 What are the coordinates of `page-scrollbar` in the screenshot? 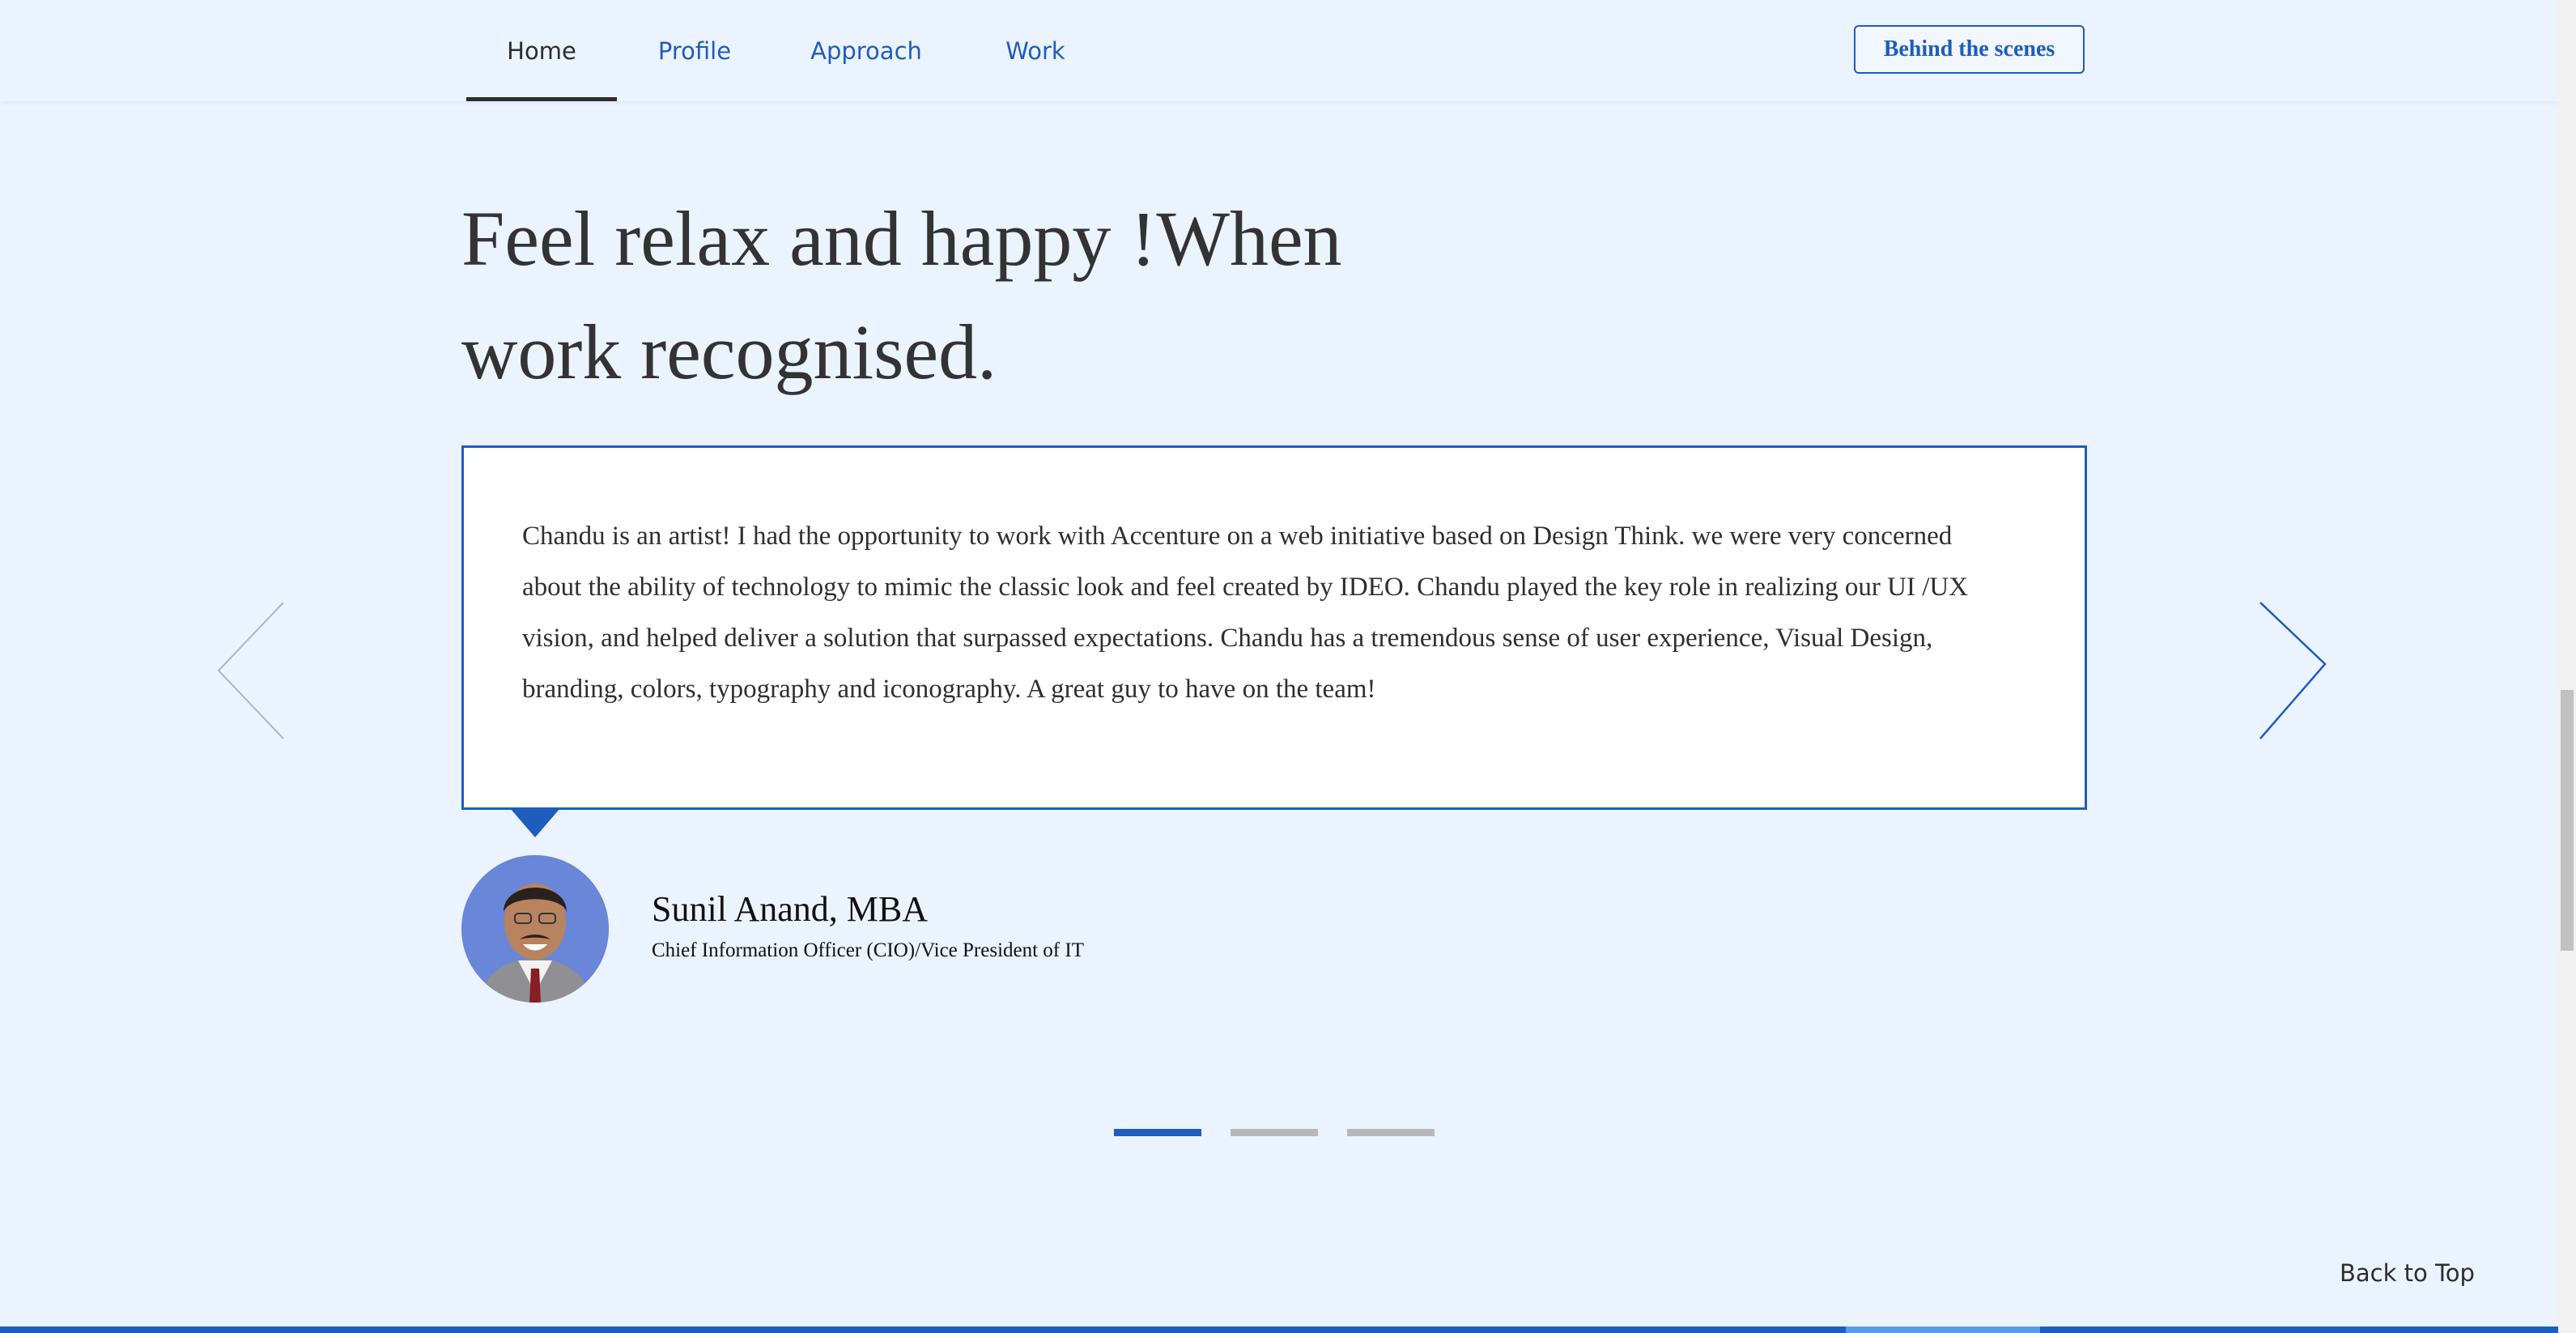 It's located at (2567, 666).